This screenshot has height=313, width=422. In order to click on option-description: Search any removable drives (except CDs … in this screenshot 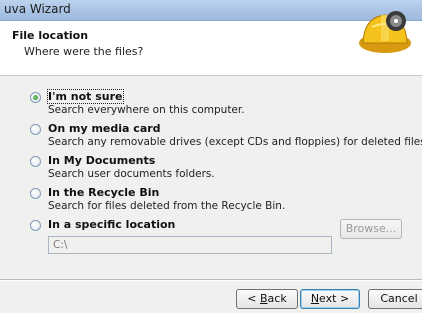, I will do `click(235, 142)`.